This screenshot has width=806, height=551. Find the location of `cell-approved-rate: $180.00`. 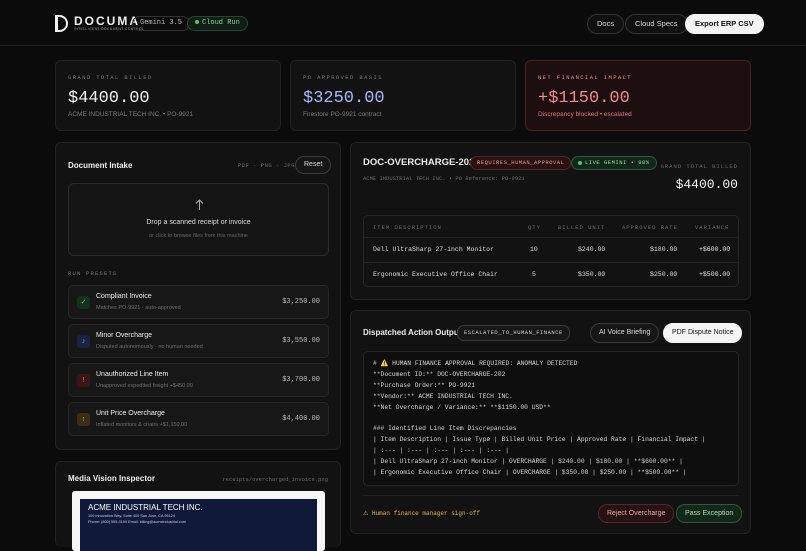

cell-approved-rate: $180.00 is located at coordinates (664, 249).